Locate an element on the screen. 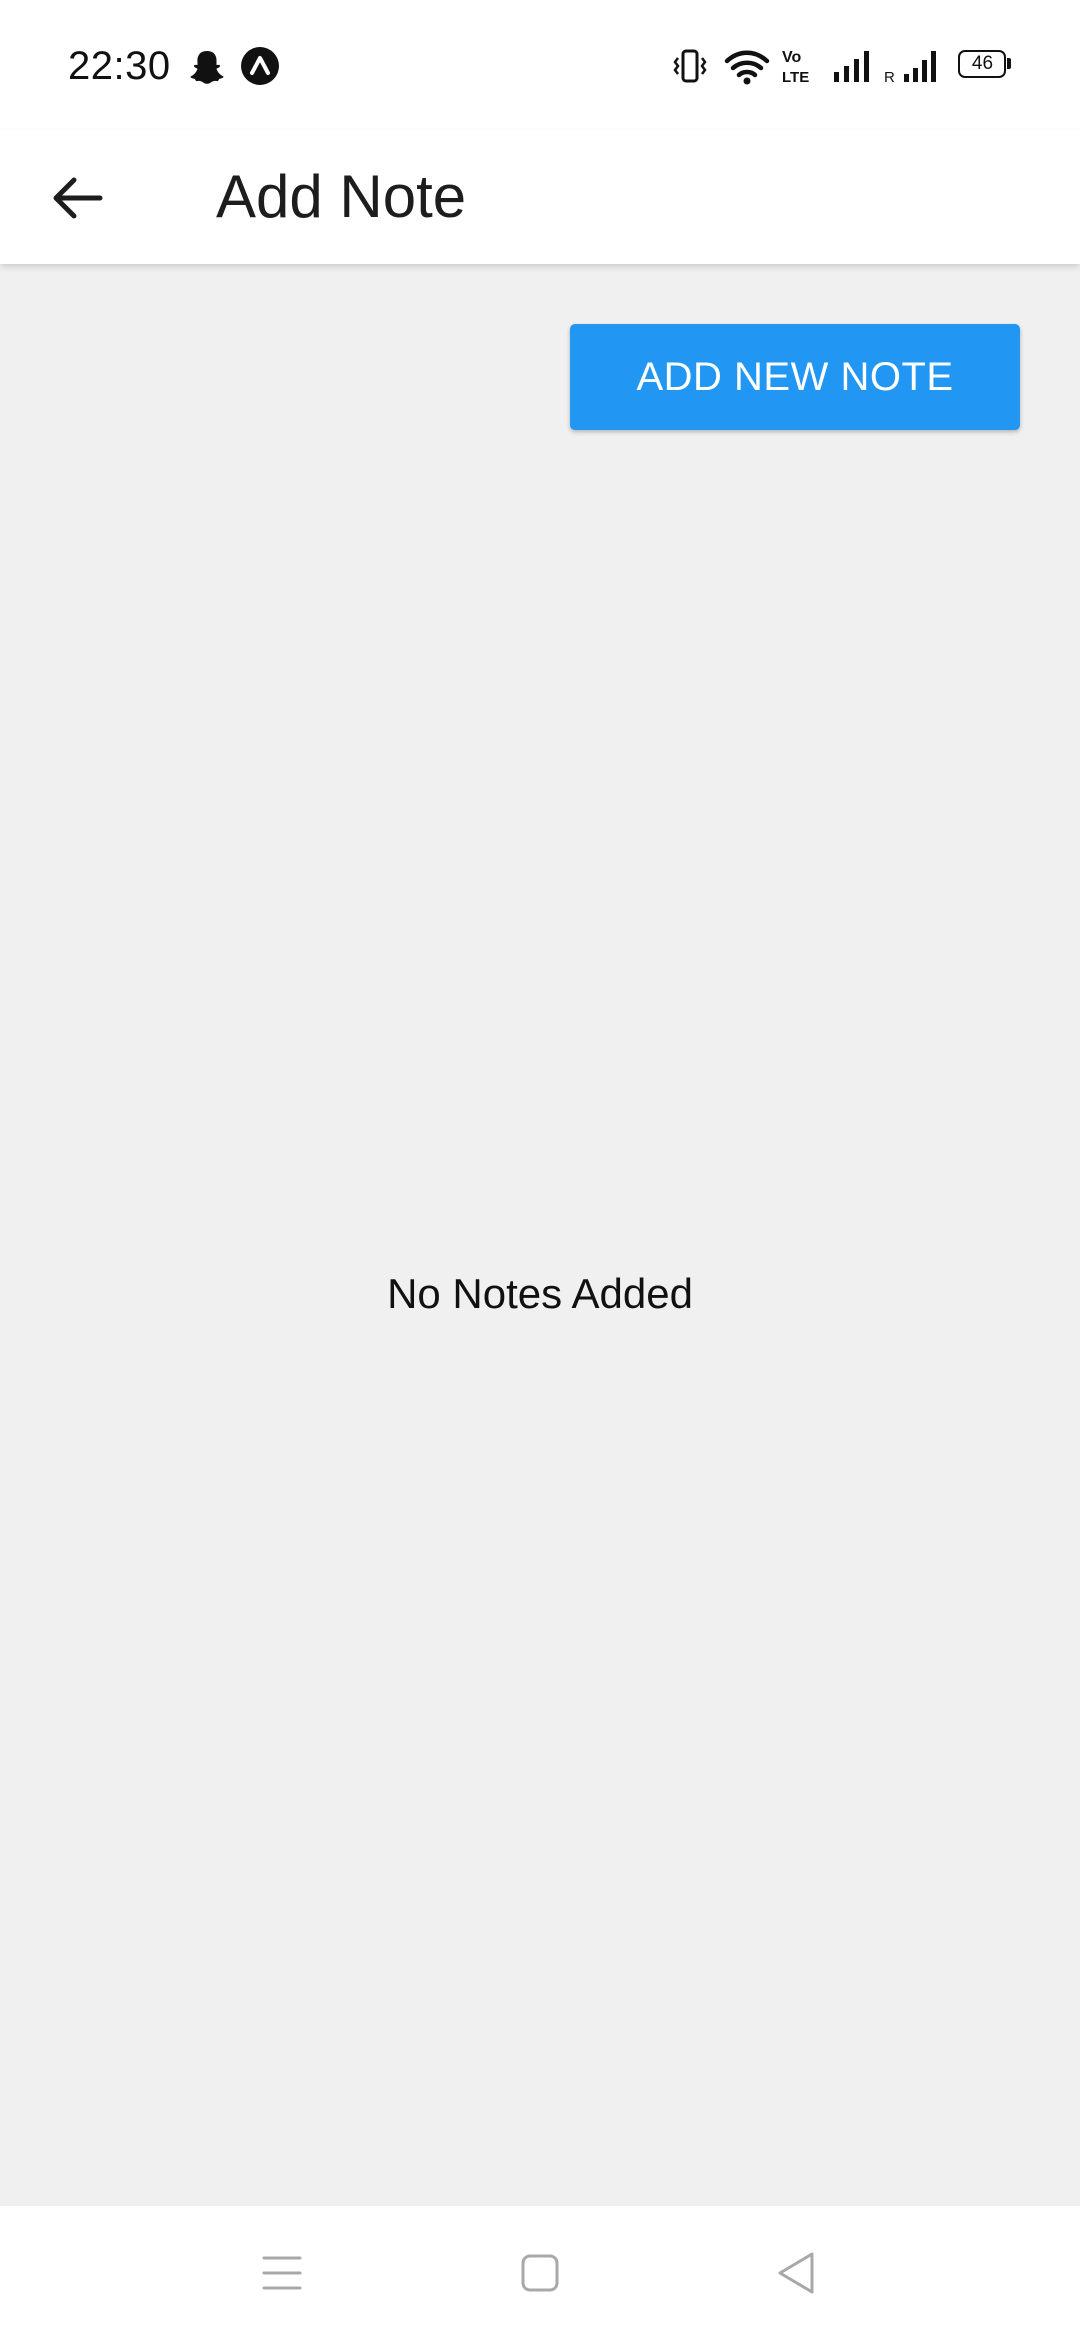 This screenshot has height=2340, width=1080. app-bar: Add Note is located at coordinates (540, 197).